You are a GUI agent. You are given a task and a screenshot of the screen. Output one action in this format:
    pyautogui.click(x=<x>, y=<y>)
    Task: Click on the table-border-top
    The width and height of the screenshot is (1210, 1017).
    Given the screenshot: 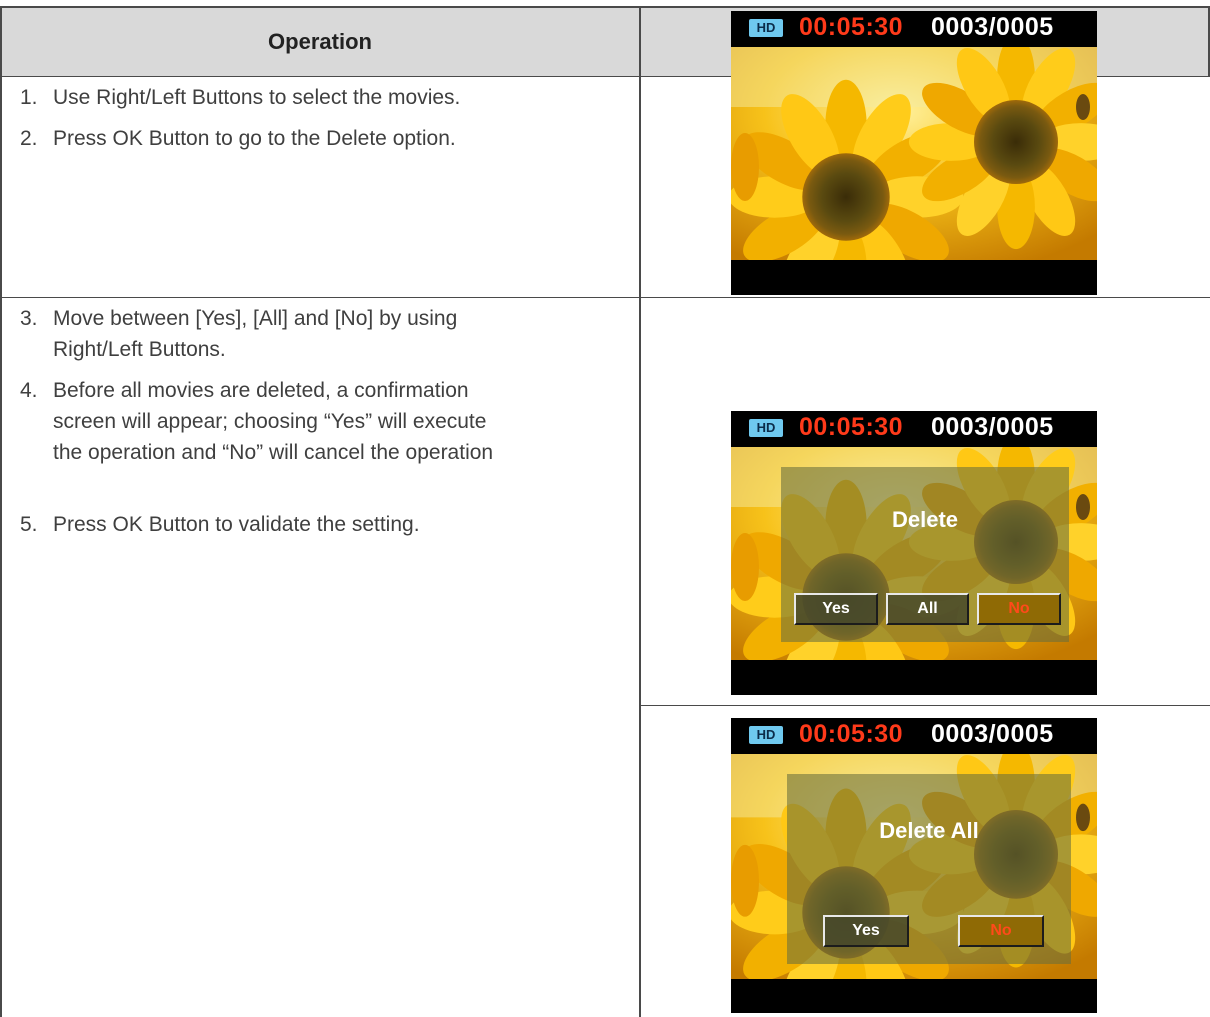 What is the action you would take?
    pyautogui.click(x=605, y=7)
    